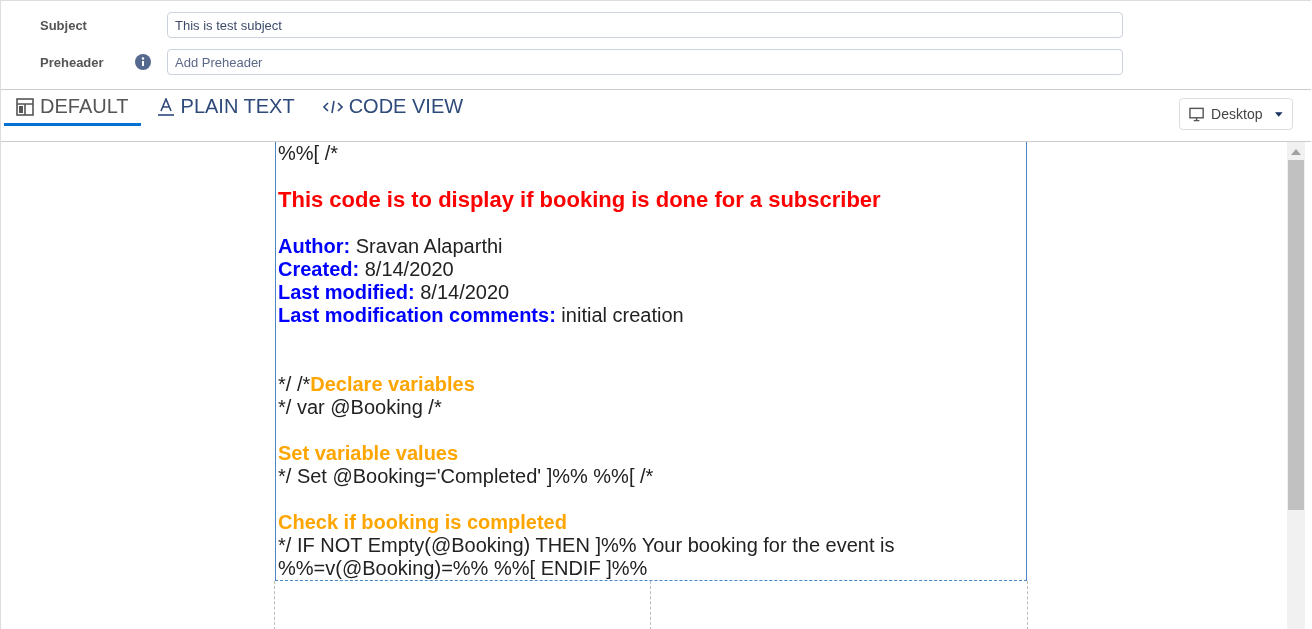 The height and width of the screenshot is (629, 1312). I want to click on text-line: Check if booking is completed, so click(423, 522).